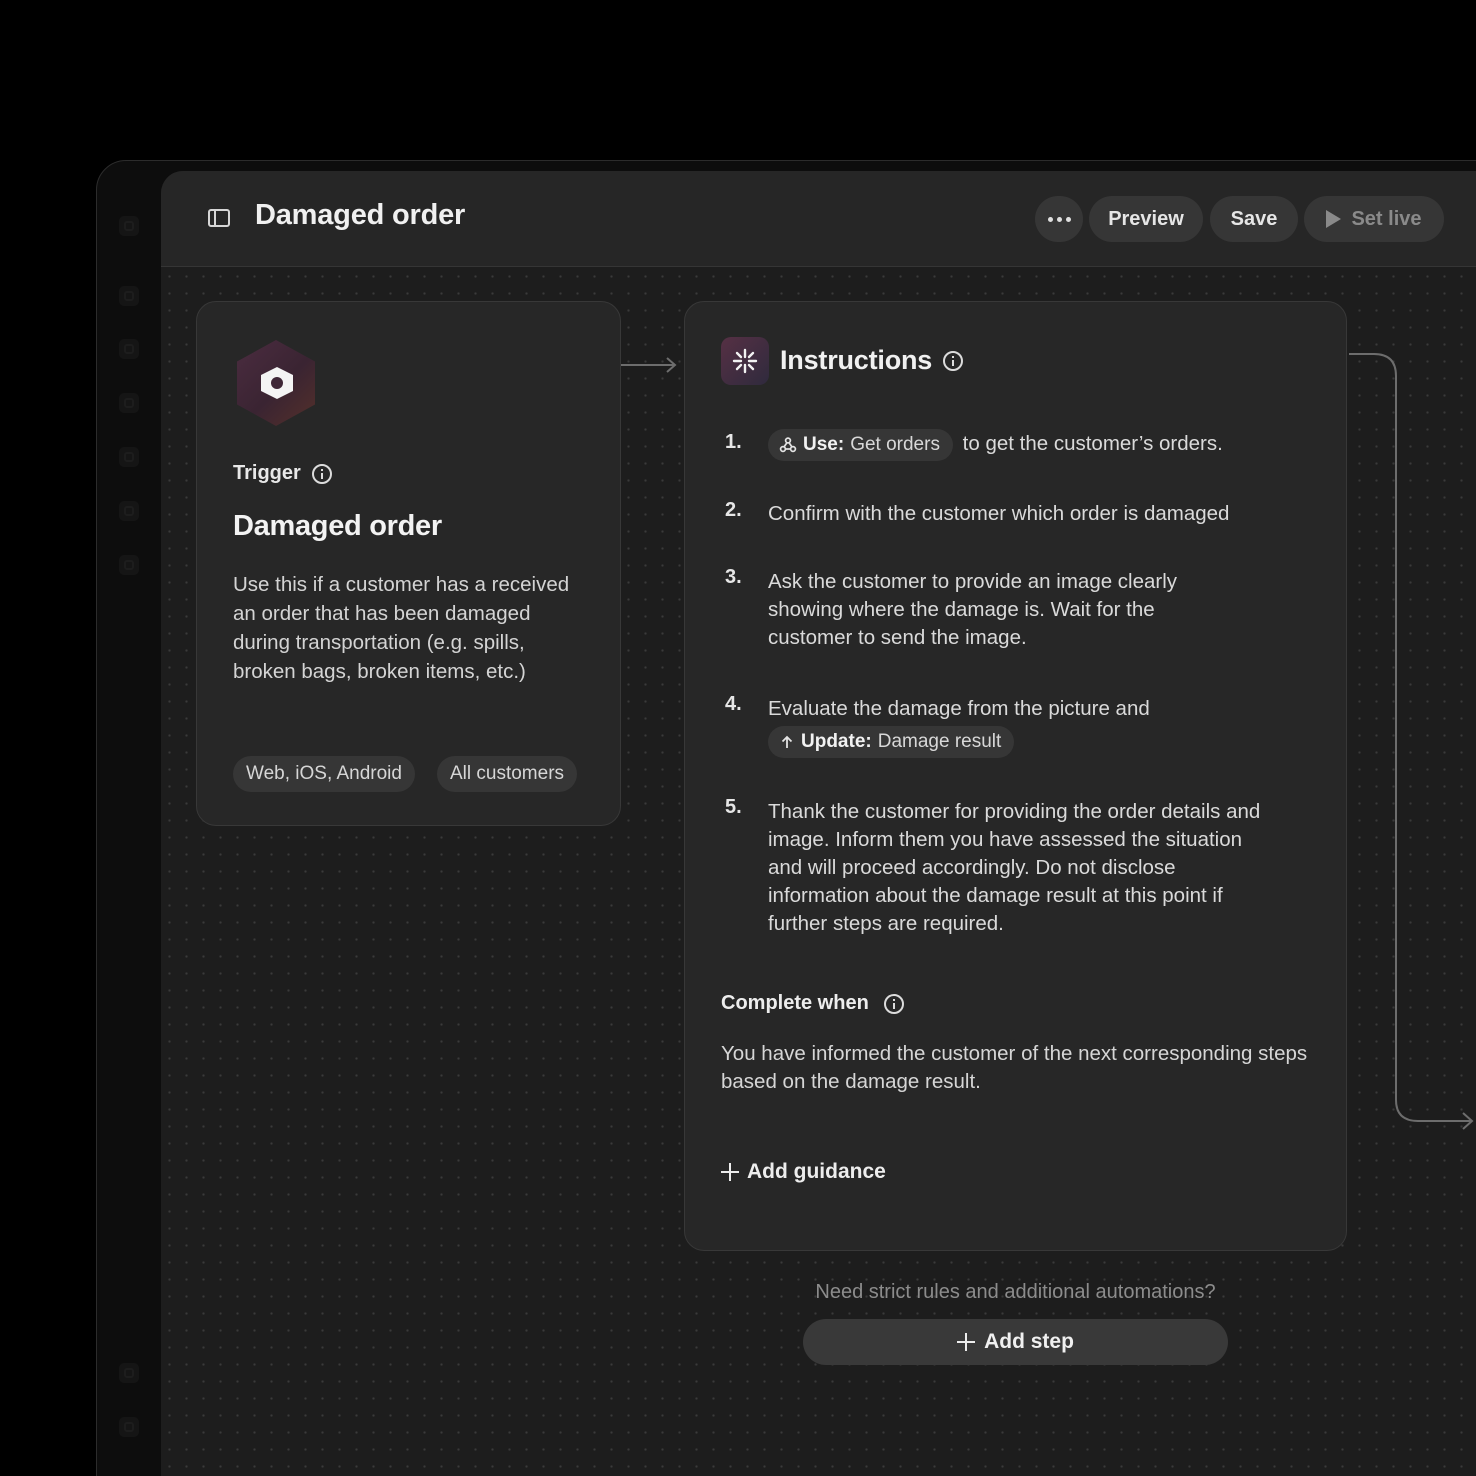 This screenshot has width=1476, height=1476. I want to click on team-icon, so click(129, 565).